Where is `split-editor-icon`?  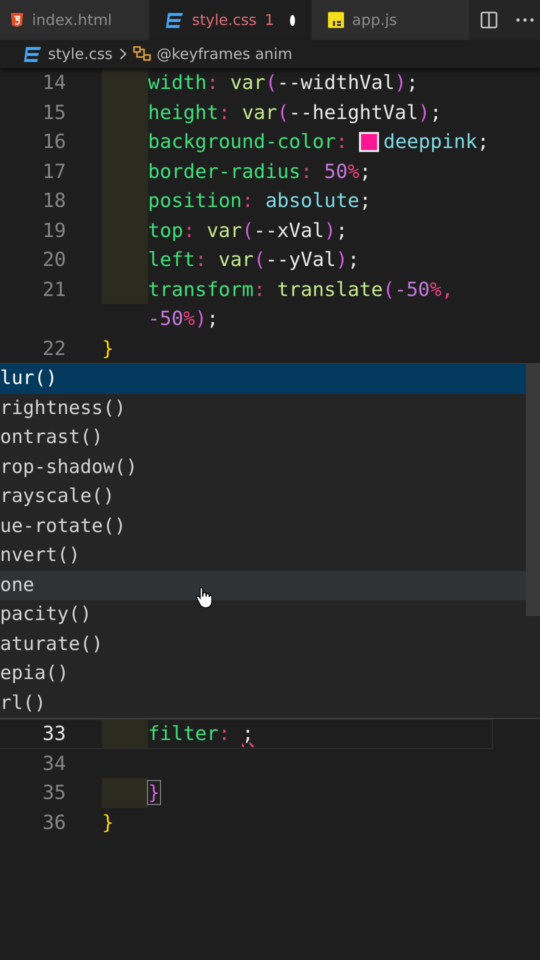
split-editor-icon is located at coordinates (489, 20).